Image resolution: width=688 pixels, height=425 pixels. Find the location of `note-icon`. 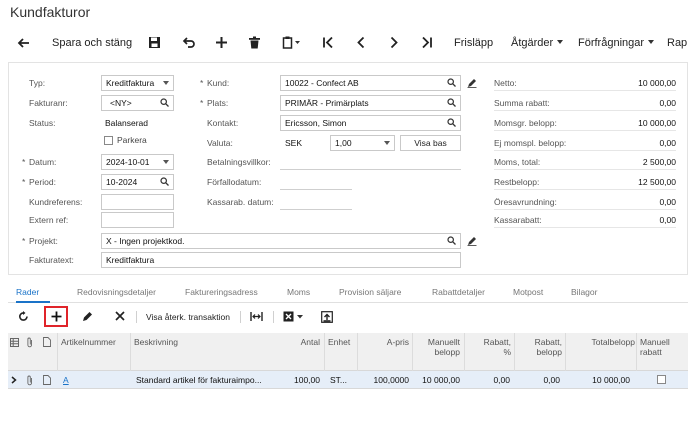

note-icon is located at coordinates (47, 380).